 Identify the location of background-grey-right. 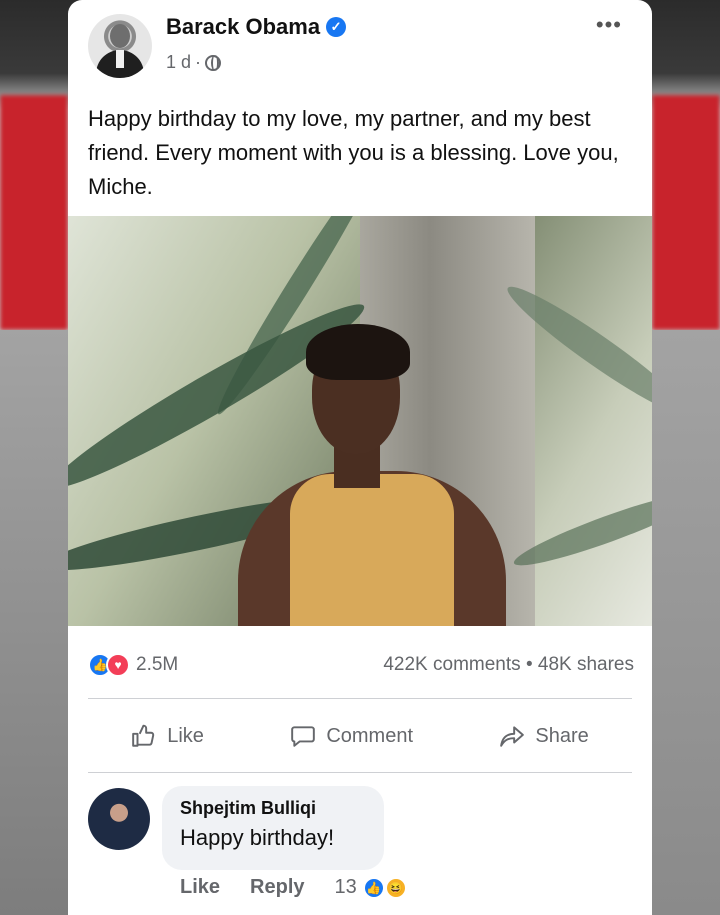
(686, 622).